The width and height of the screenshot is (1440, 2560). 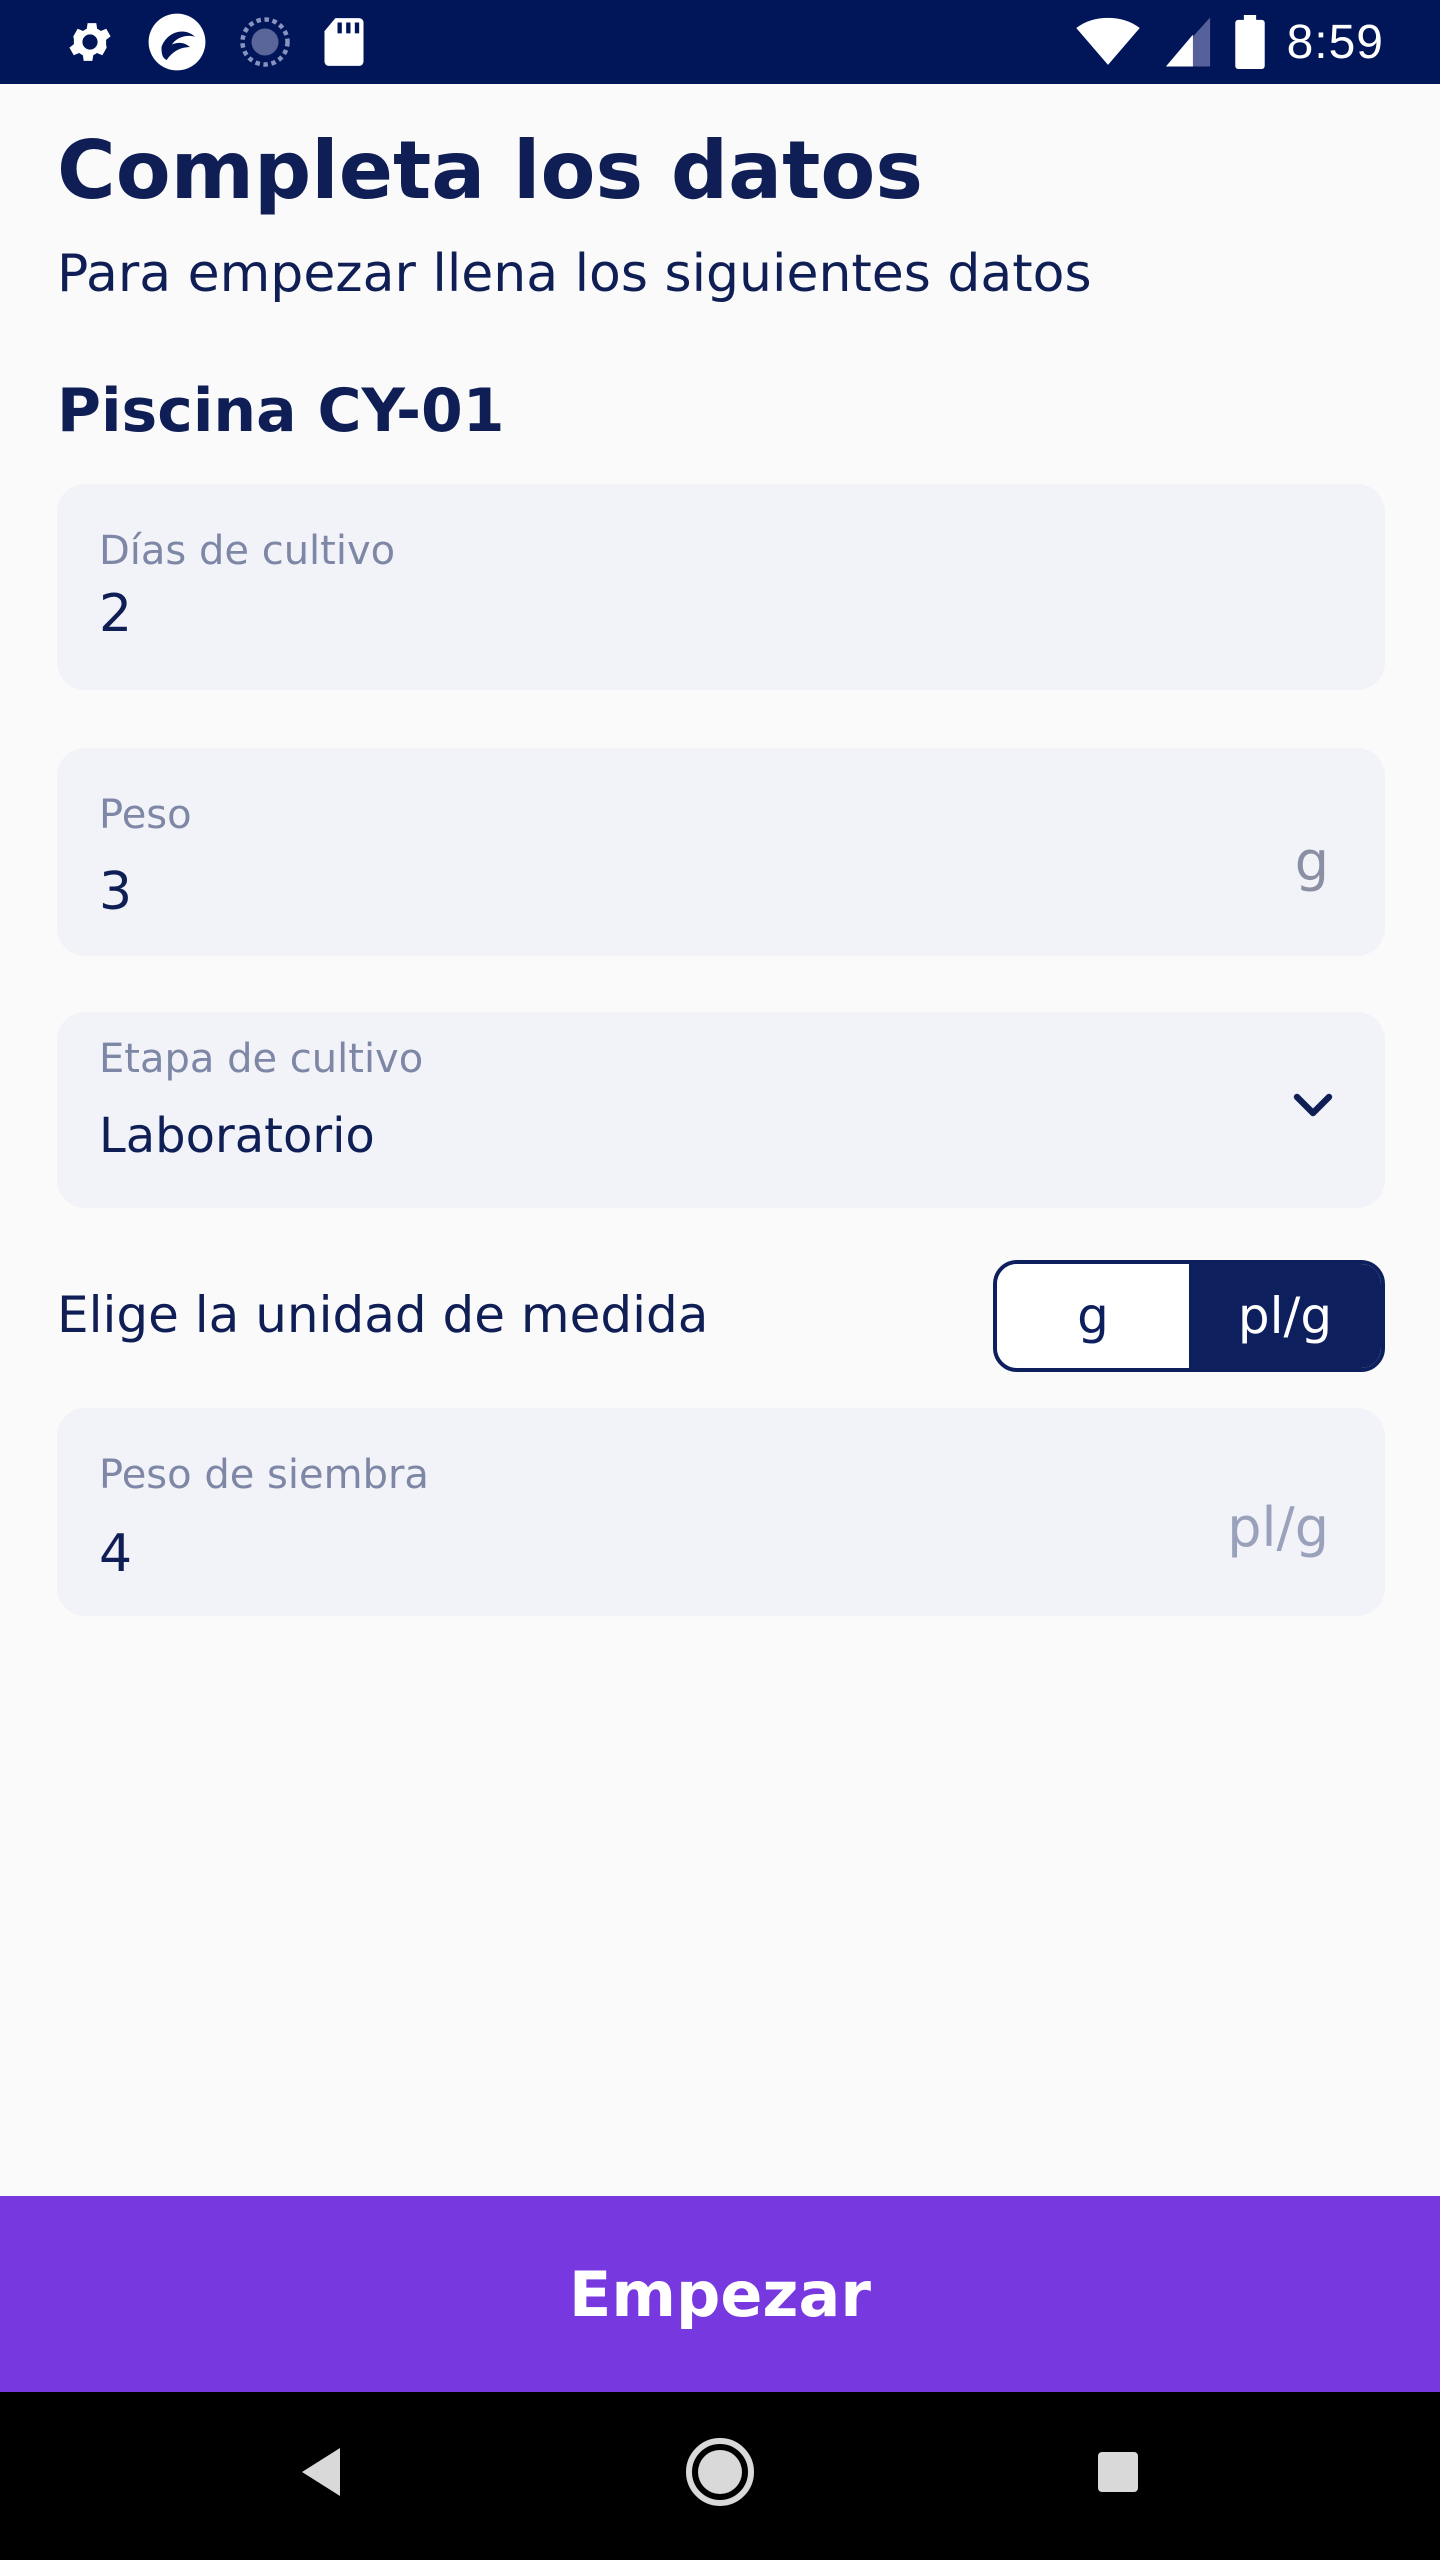 What do you see at coordinates (721, 1512) in the screenshot?
I see `seed-weight-field: Peso de siembra 4 pl/g` at bounding box center [721, 1512].